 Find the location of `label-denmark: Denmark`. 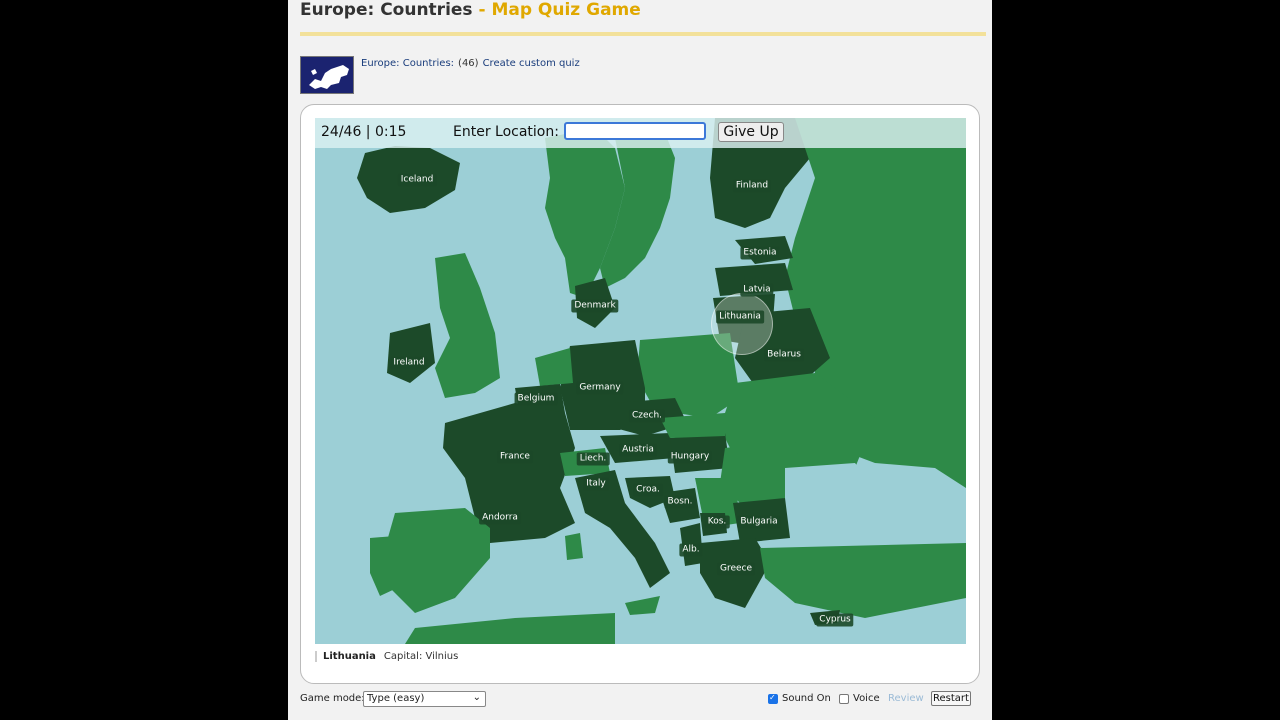

label-denmark: Denmark is located at coordinates (595, 306).